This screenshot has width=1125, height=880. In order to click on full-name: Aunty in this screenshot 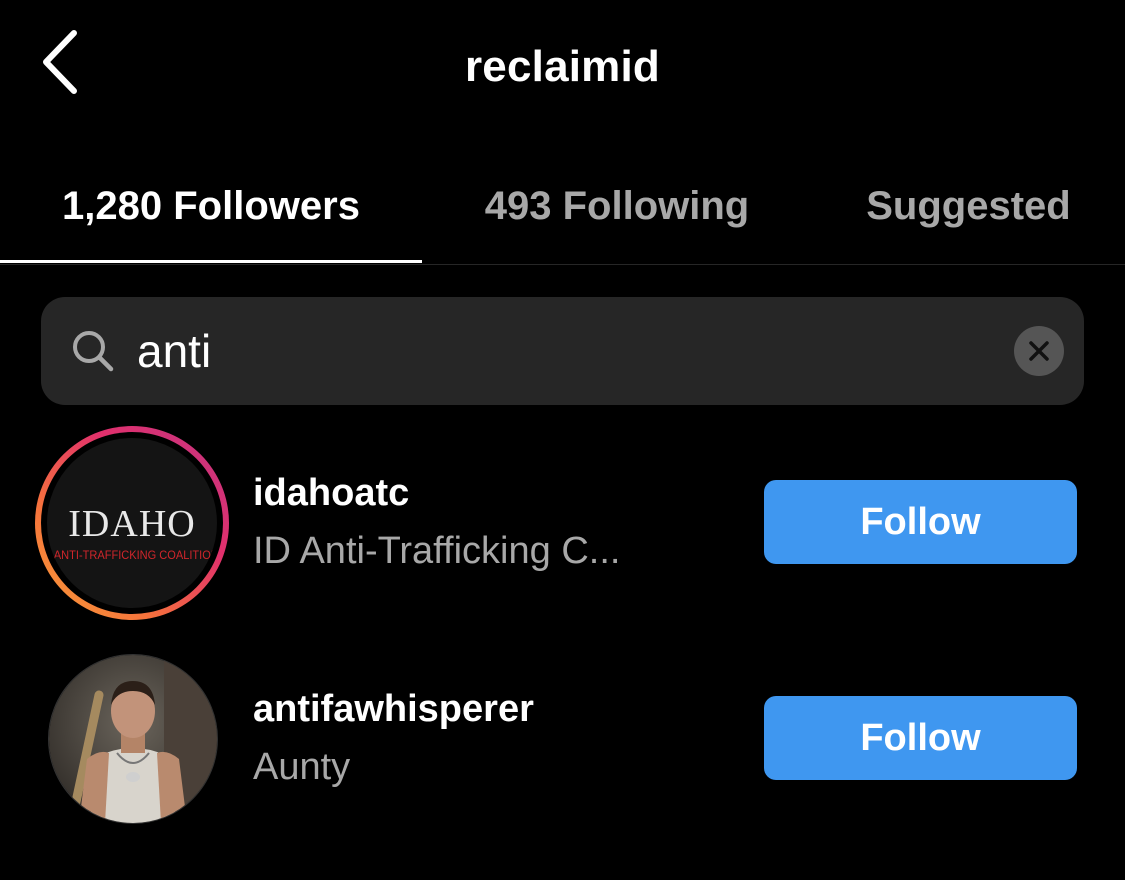, I will do `click(302, 767)`.